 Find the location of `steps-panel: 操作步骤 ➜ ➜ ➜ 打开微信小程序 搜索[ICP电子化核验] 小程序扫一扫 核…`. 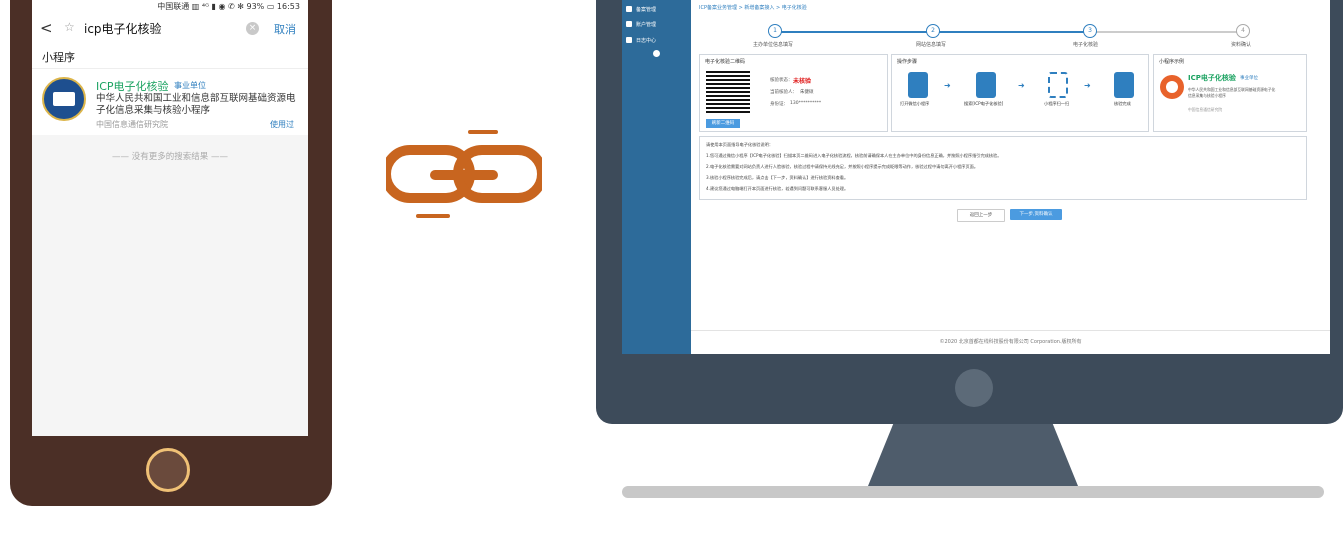

steps-panel: 操作步骤 ➜ ➜ ➜ 打开微信小程序 搜索[ICP电子化核验] 小程序扫一扫 核… is located at coordinates (1020, 93).